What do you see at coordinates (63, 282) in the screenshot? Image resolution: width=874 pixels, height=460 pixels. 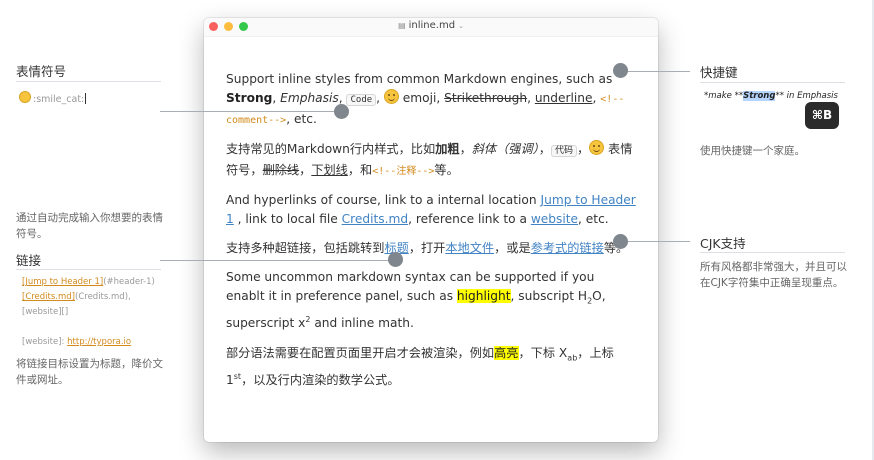 I see `link-demo-text: [Jump to Header 1]` at bounding box center [63, 282].